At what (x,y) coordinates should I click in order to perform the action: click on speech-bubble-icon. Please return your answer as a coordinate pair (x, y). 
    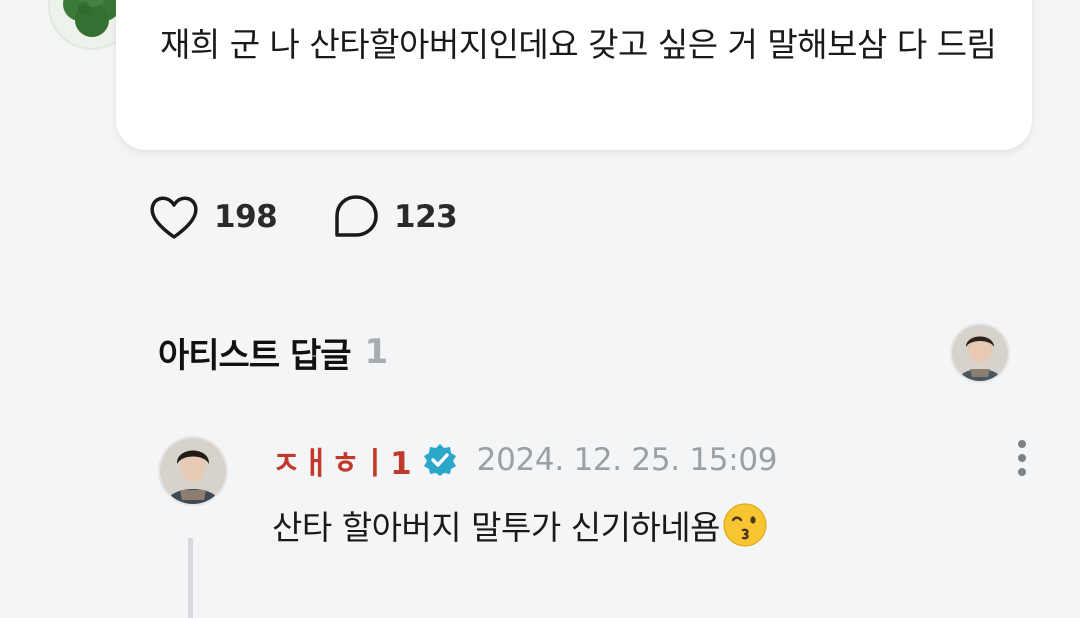
    Looking at the image, I should click on (356, 216).